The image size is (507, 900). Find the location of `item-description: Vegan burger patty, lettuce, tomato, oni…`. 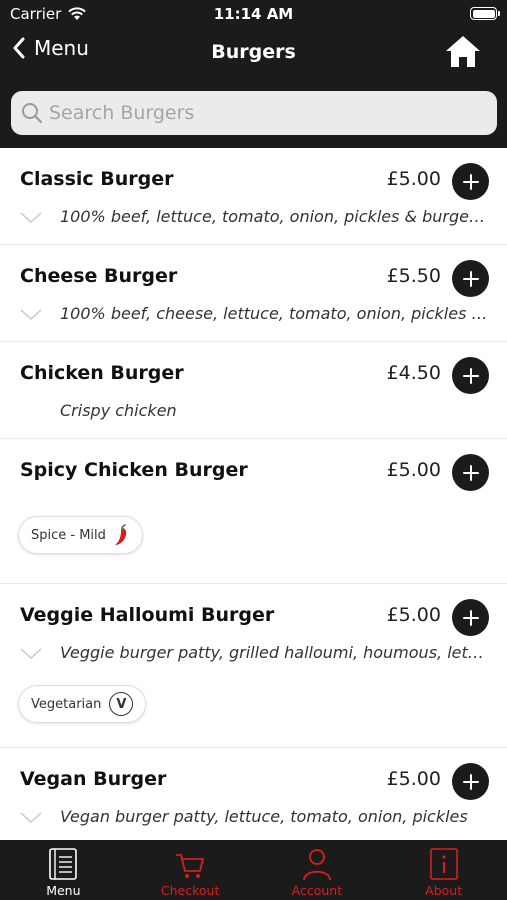

item-description: Vegan burger patty, lettuce, tomato, oni… is located at coordinates (264, 816).